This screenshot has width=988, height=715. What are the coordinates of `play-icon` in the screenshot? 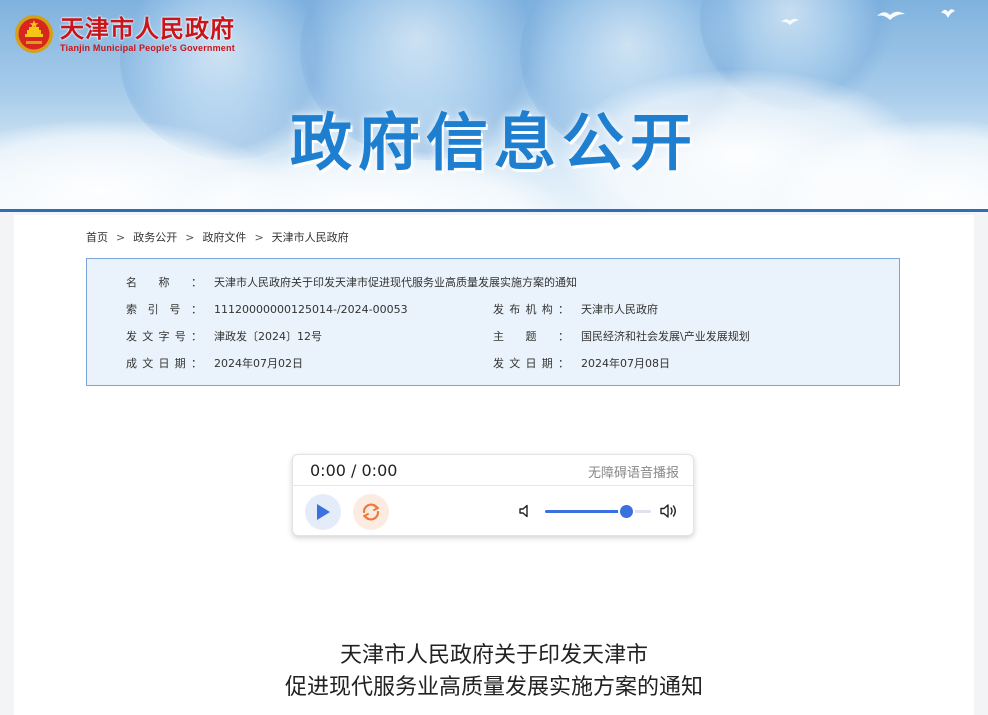 It's located at (323, 512).